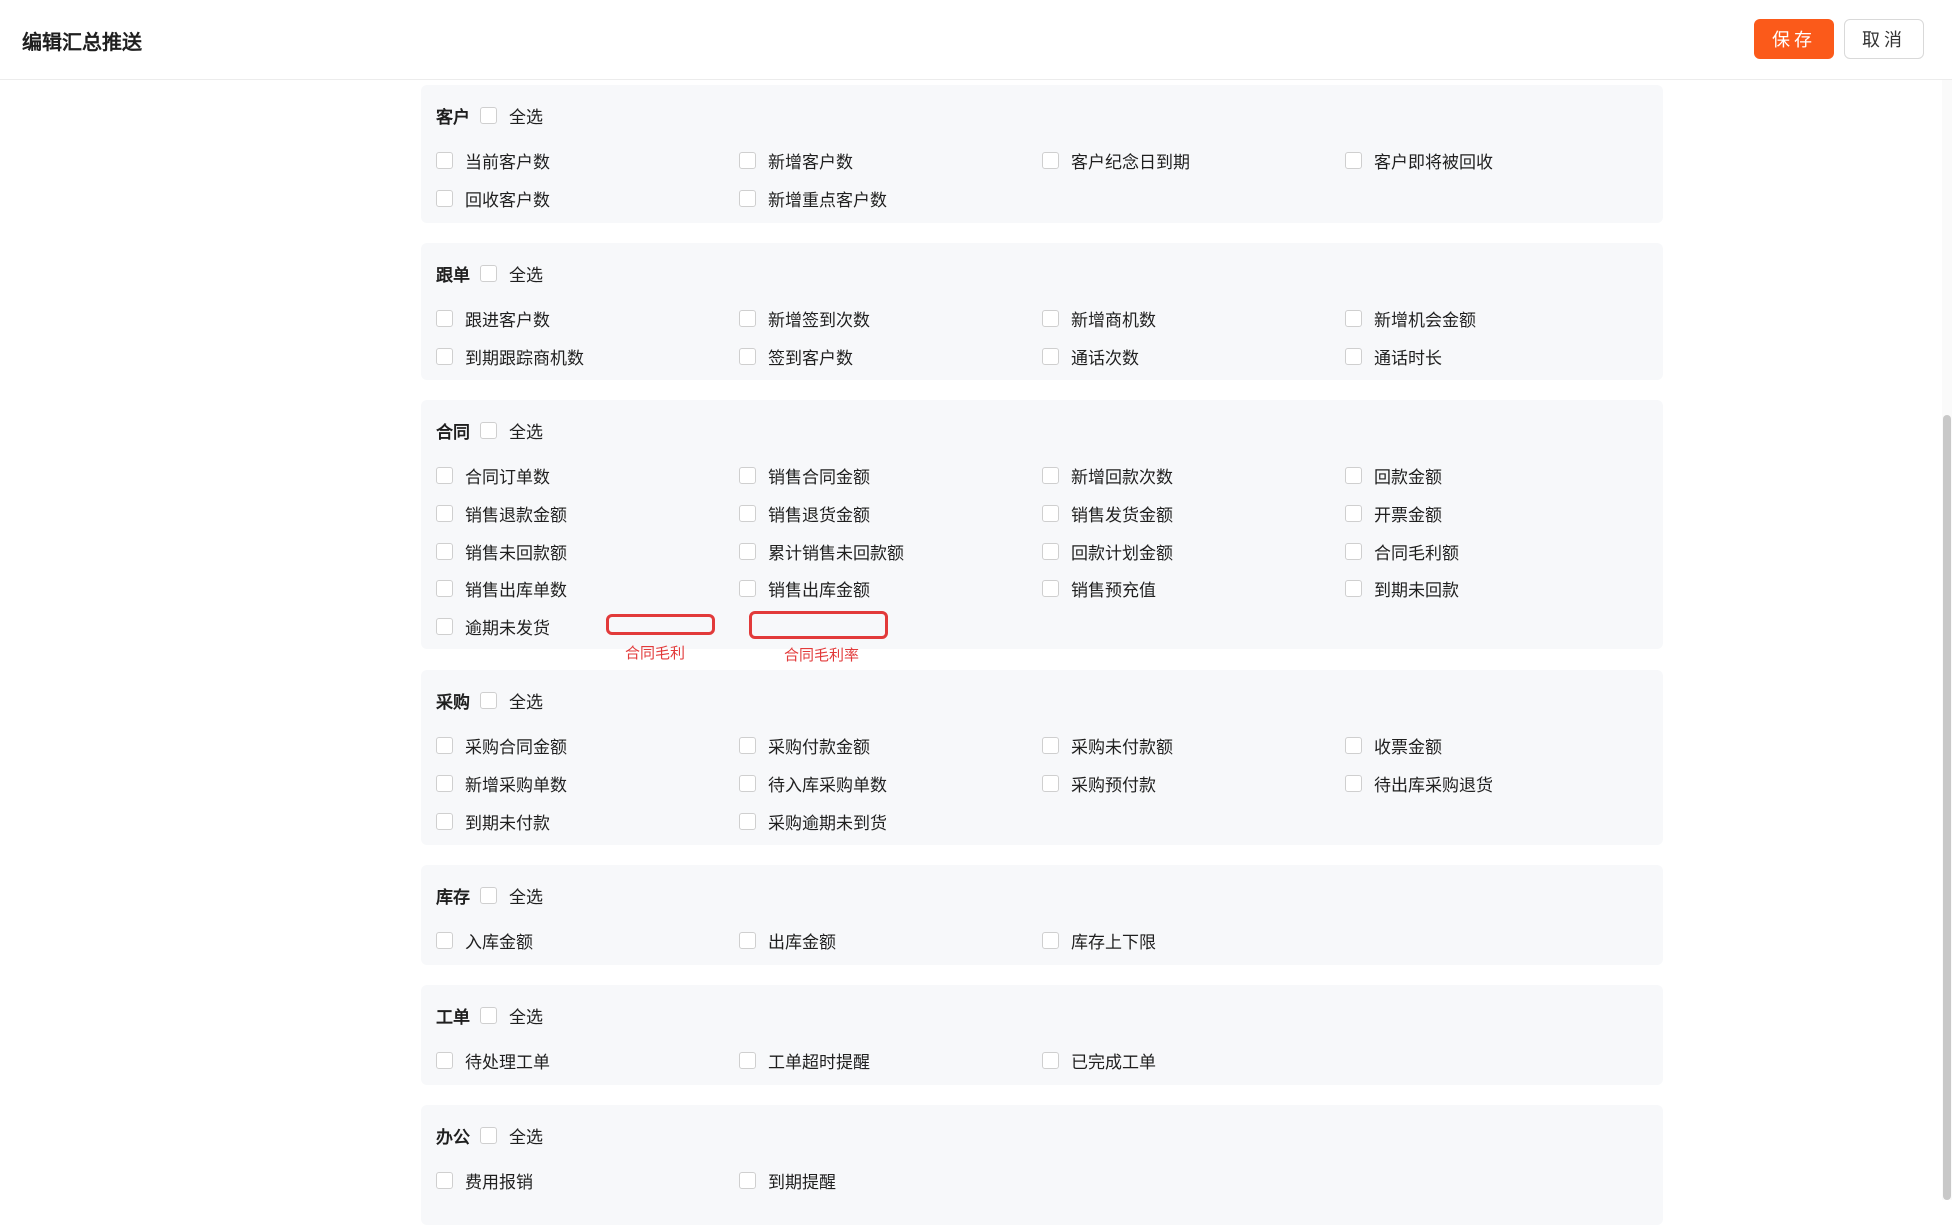  Describe the element at coordinates (802, 940) in the screenshot. I see `option-label: 出库金额` at that location.